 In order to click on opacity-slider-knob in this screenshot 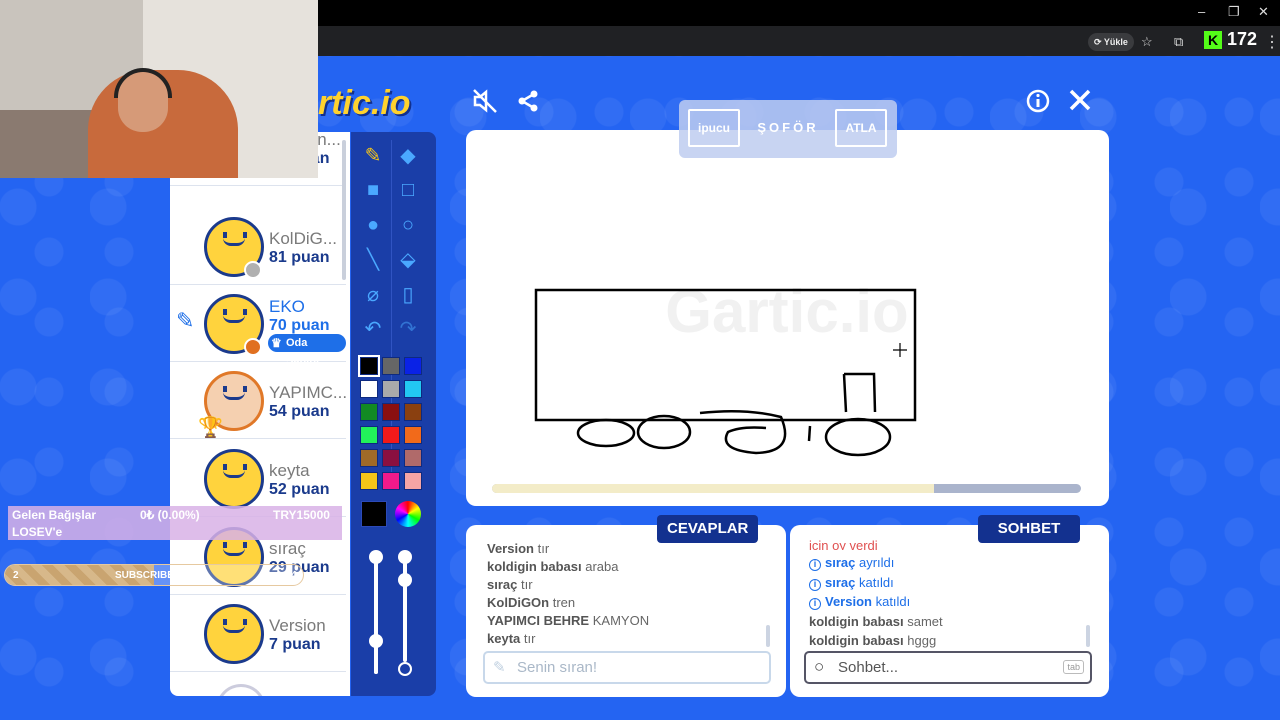, I will do `click(405, 580)`.